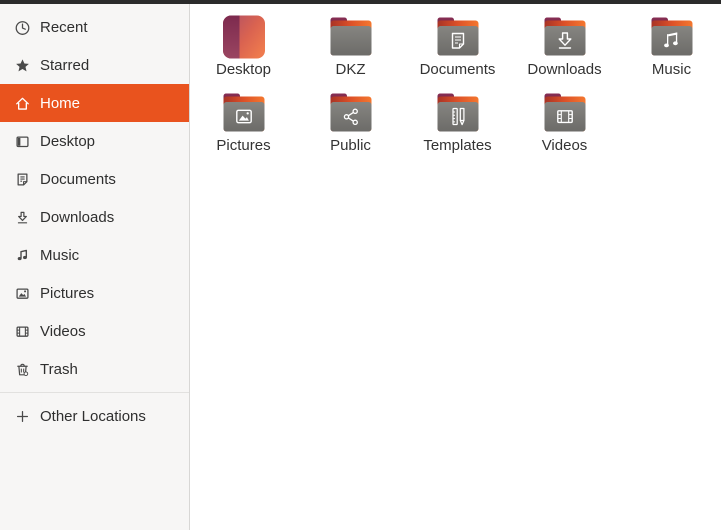 The image size is (721, 530). I want to click on sidebar-item-label: Desktop, so click(68, 141).